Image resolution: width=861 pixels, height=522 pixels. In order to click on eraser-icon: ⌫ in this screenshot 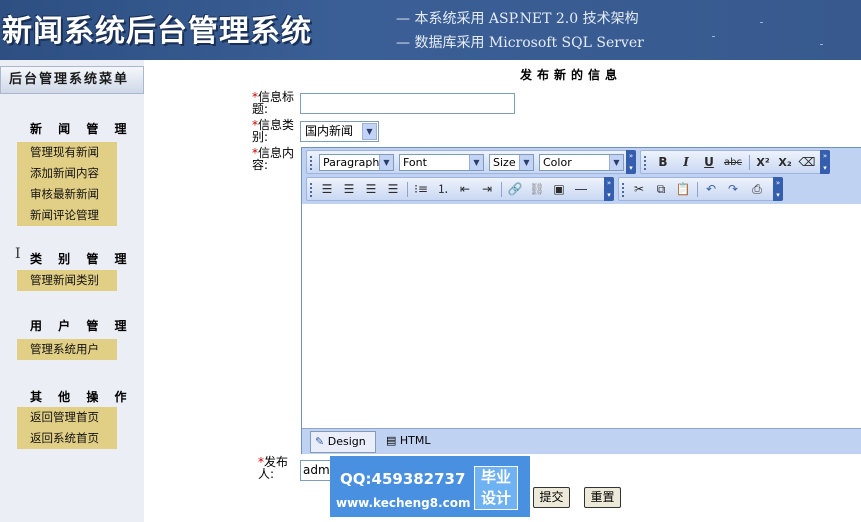, I will do `click(807, 162)`.